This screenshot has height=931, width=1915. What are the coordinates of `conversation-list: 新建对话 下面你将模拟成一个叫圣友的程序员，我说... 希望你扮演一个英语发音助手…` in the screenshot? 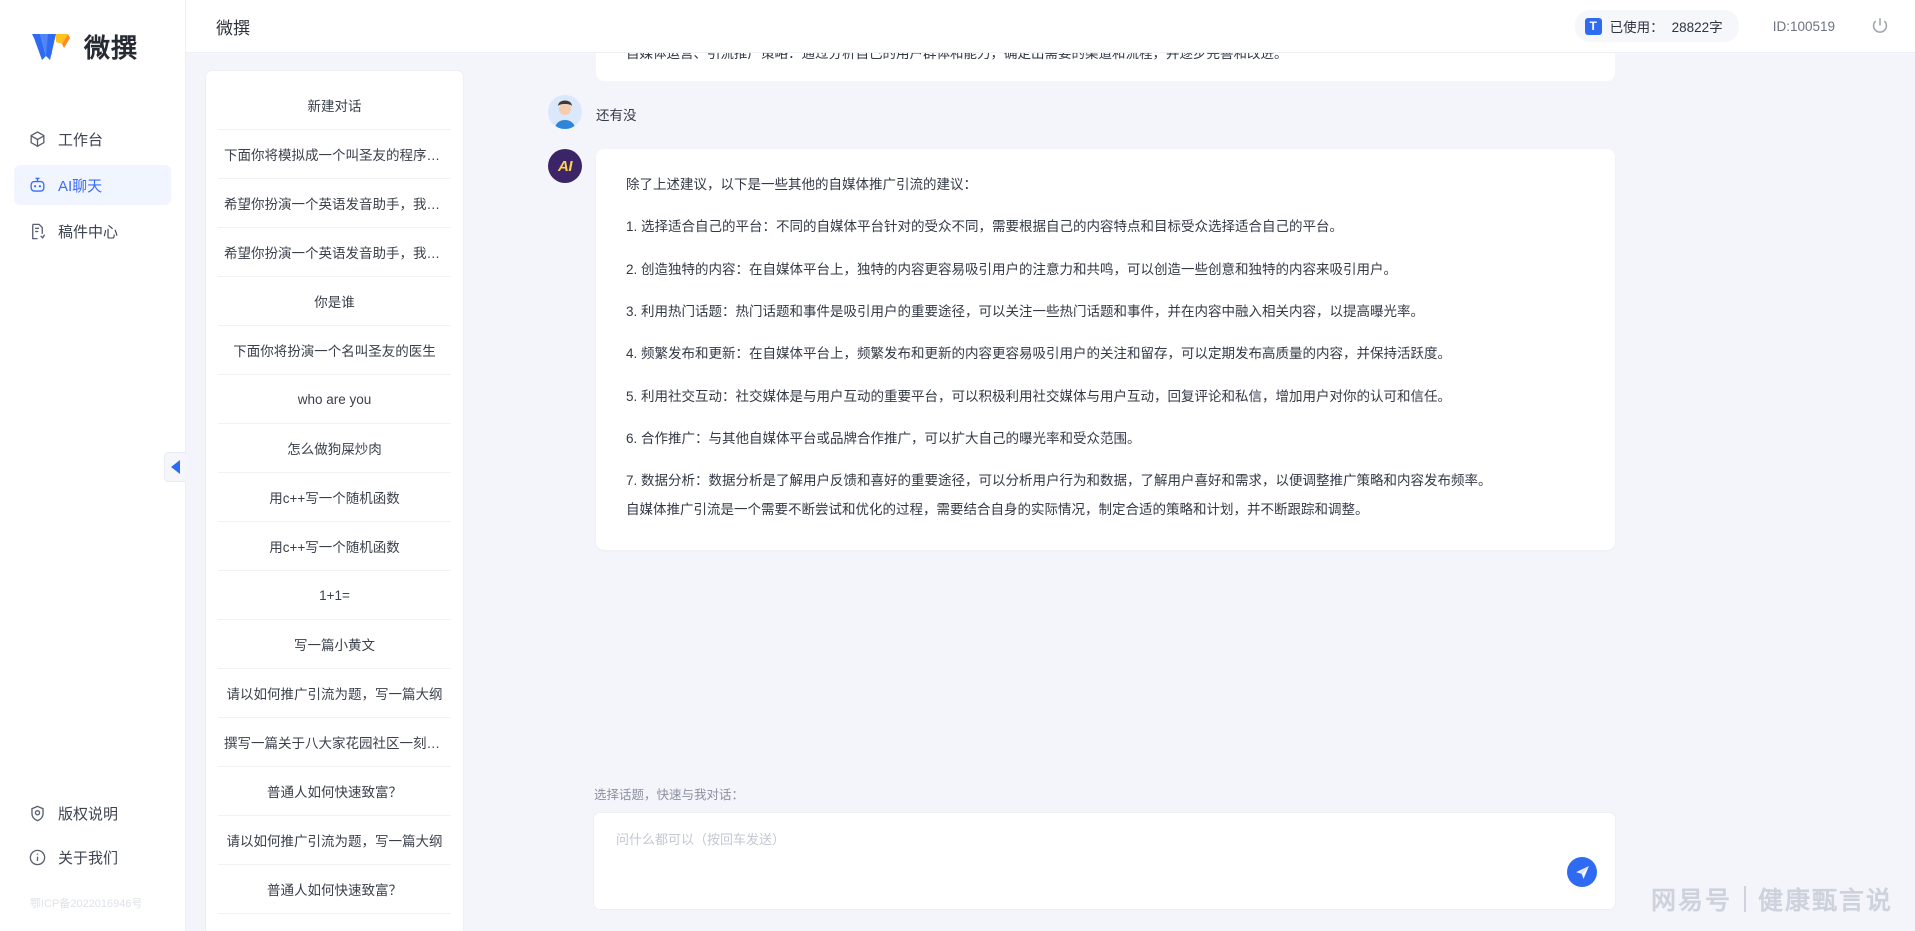 It's located at (334, 501).